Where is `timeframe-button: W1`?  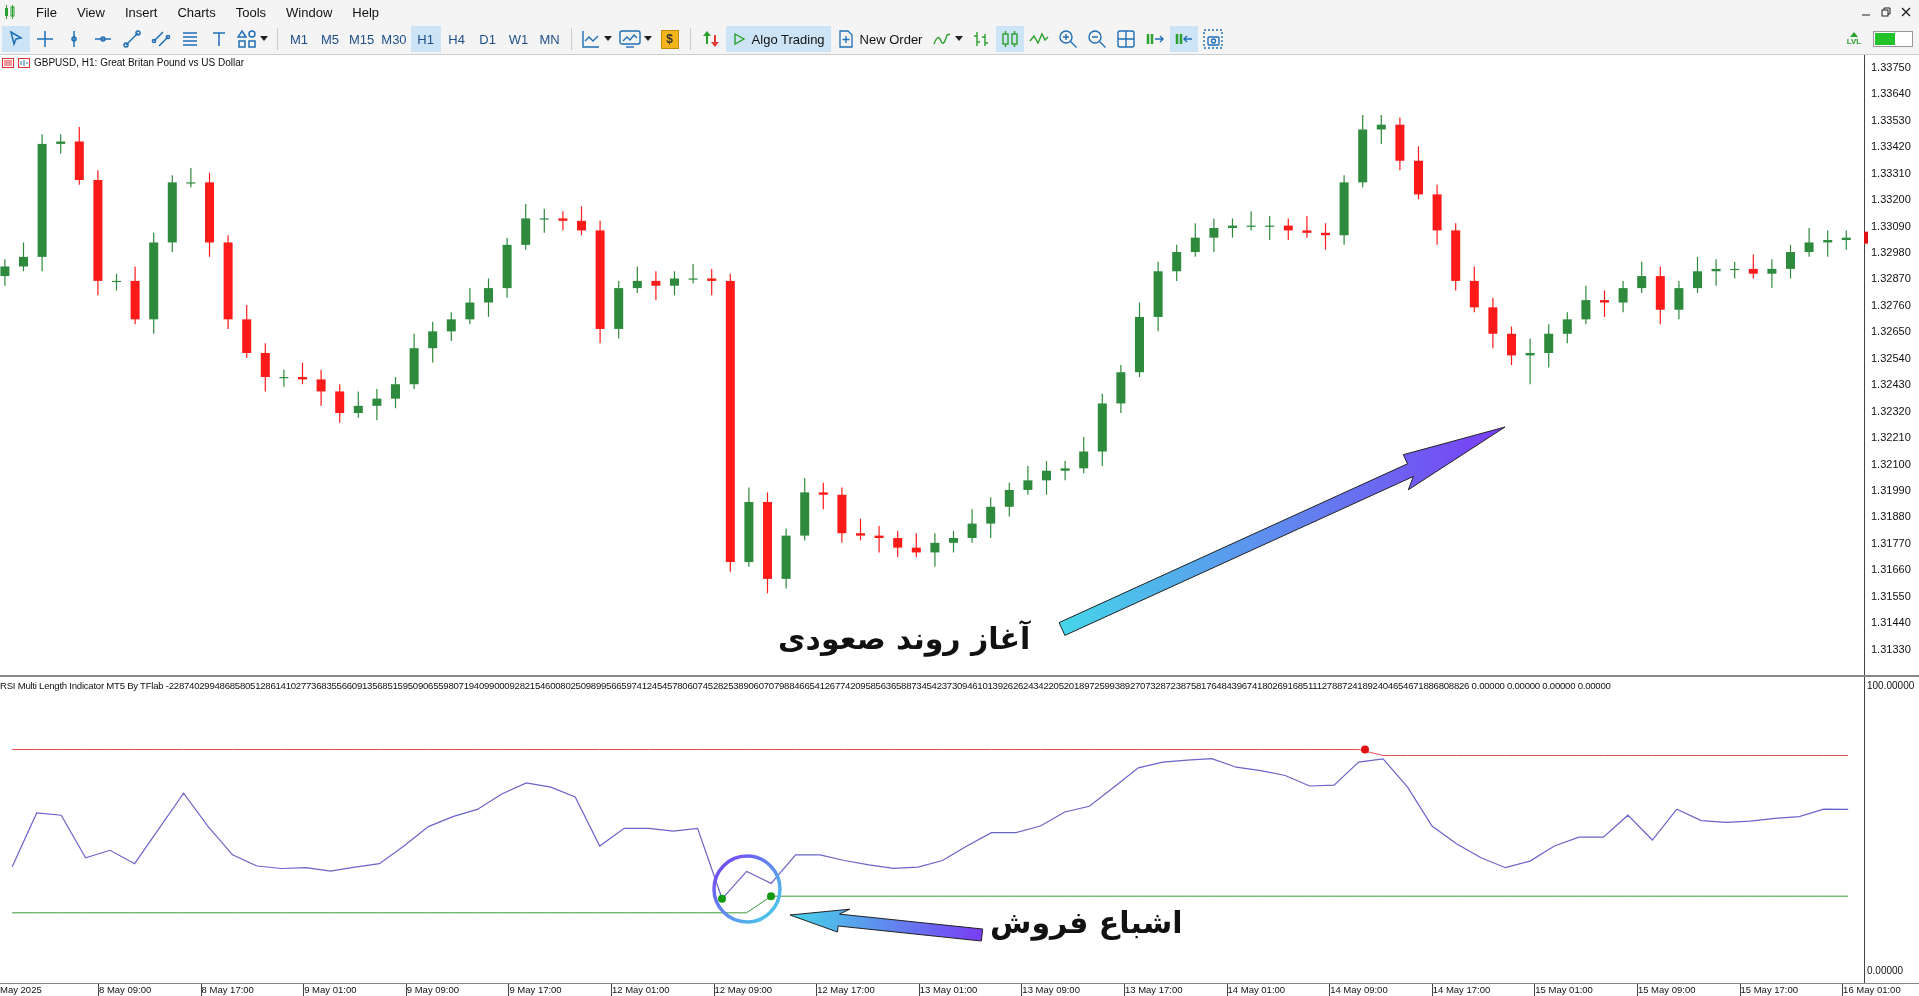 timeframe-button: W1 is located at coordinates (518, 39).